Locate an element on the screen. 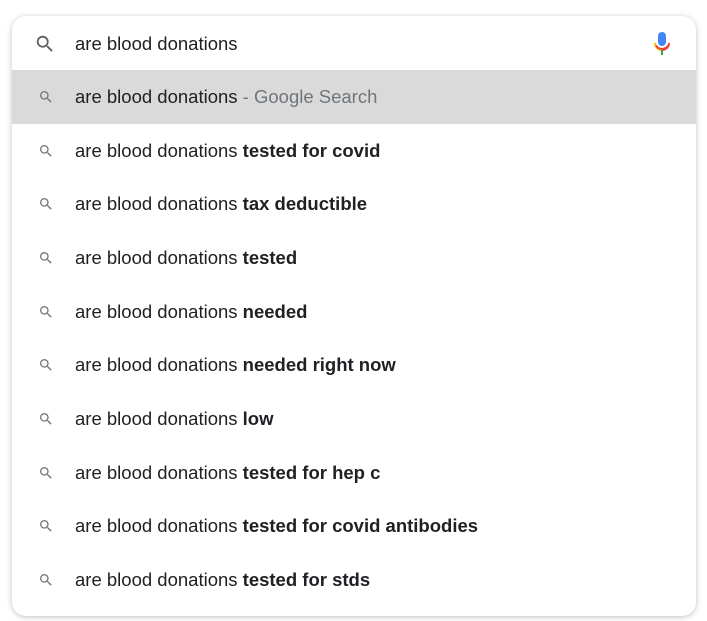  suggestion-text: are blood donations needed is located at coordinates (191, 312).